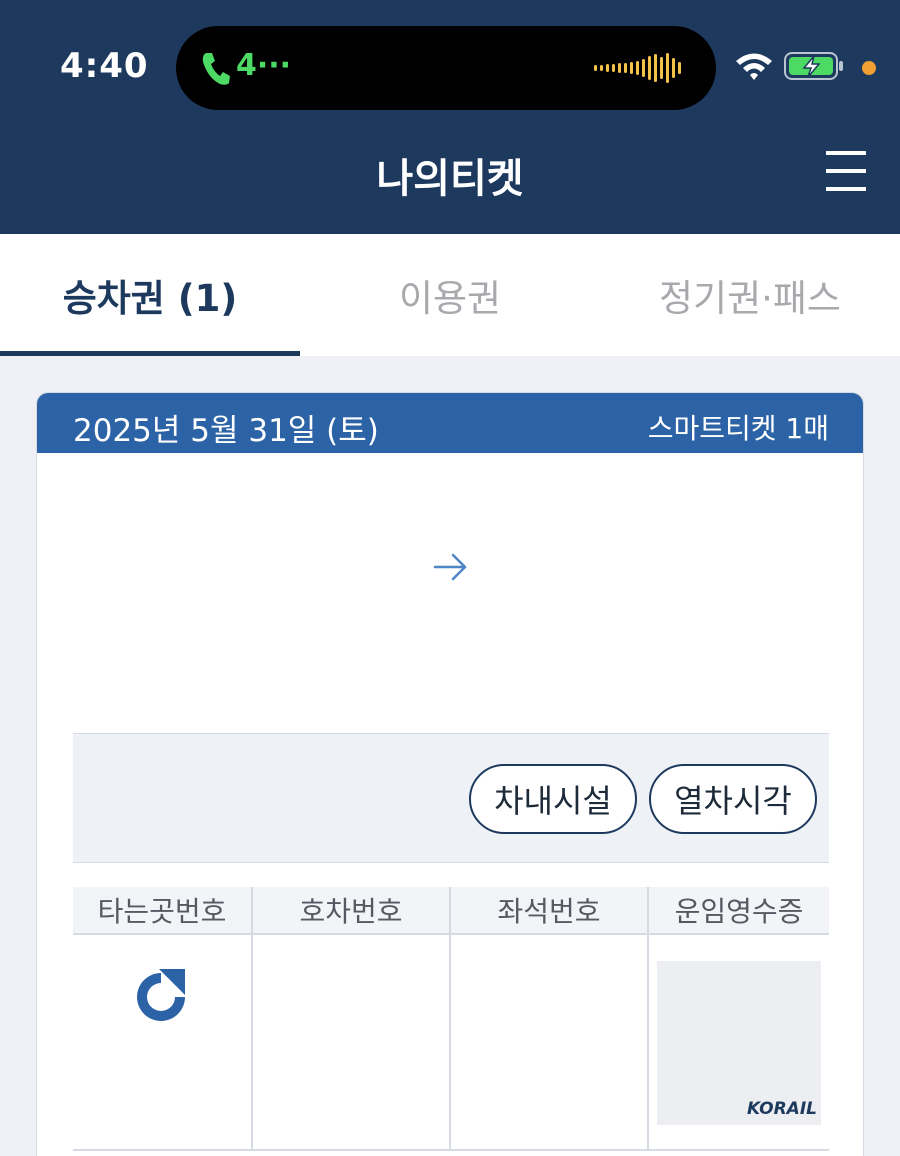 The width and height of the screenshot is (900, 1156). What do you see at coordinates (846, 153) in the screenshot?
I see `hamburger-menu-icon` at bounding box center [846, 153].